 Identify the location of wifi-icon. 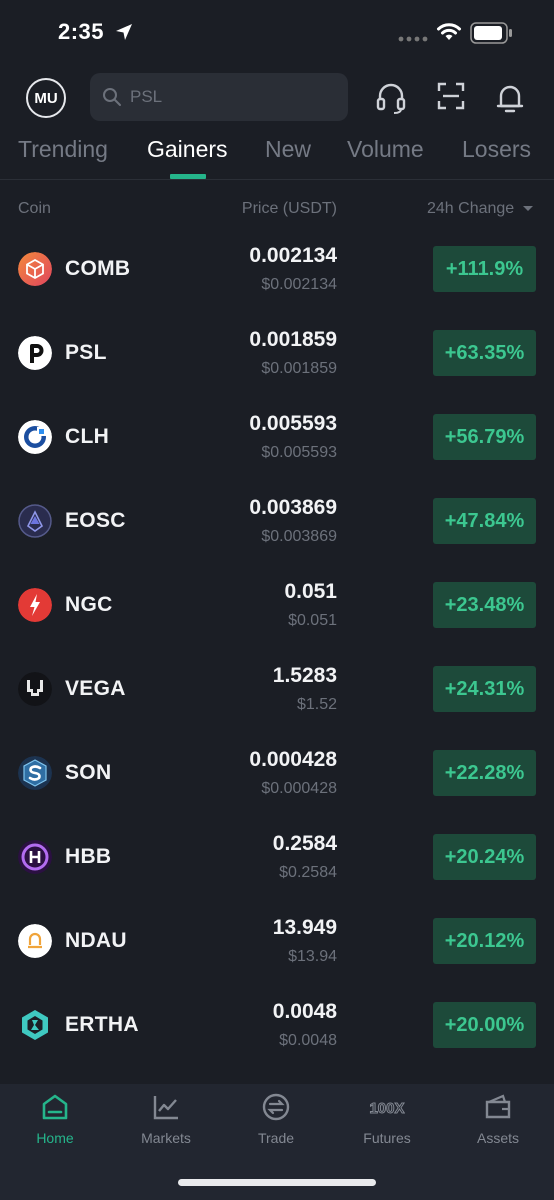
(449, 31).